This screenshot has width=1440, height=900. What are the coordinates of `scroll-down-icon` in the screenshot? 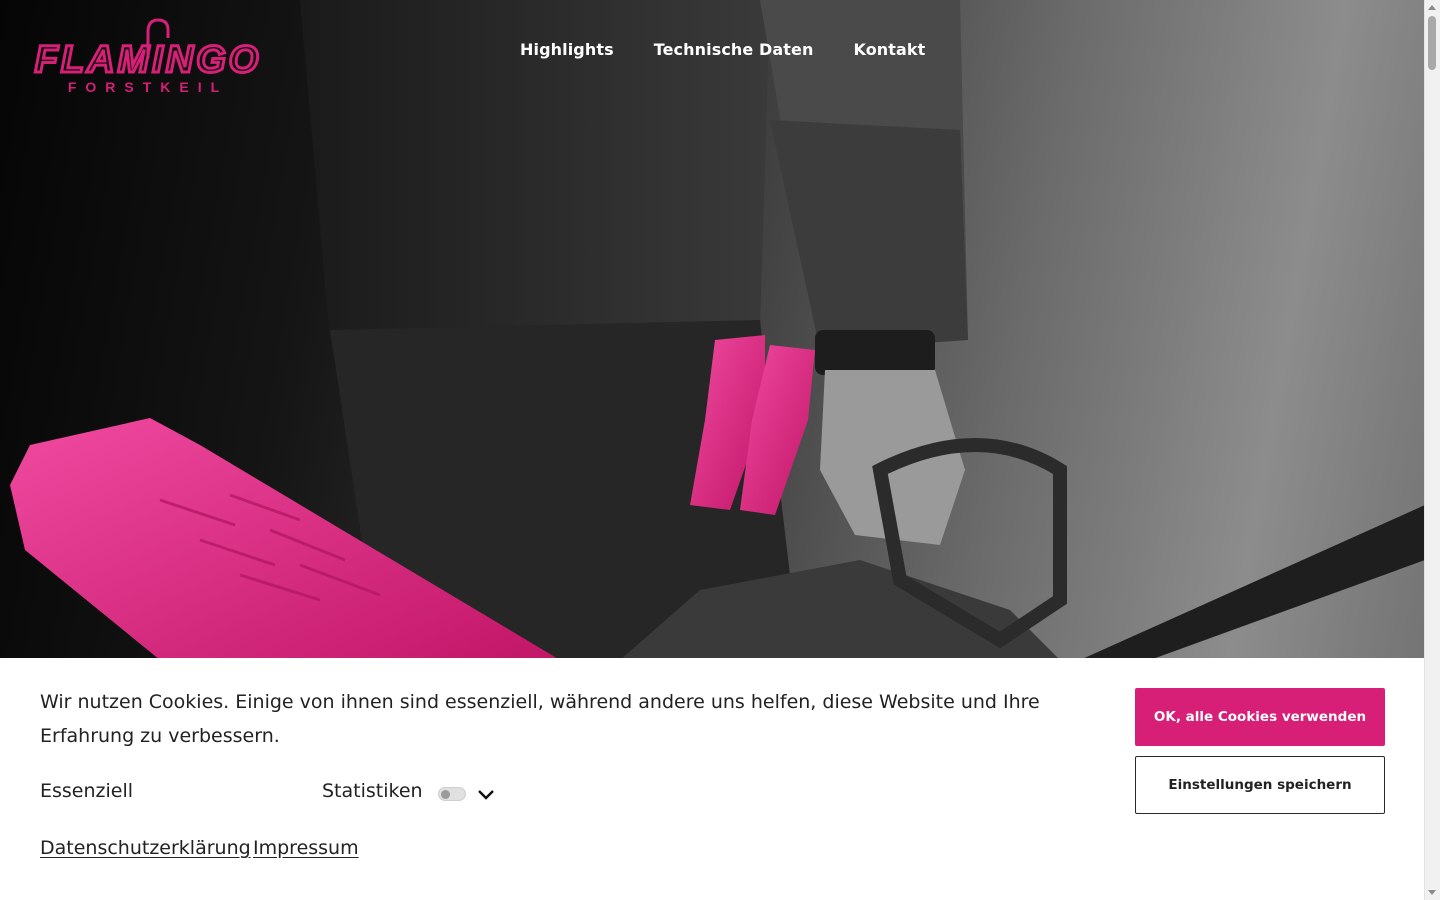 It's located at (1432, 892).